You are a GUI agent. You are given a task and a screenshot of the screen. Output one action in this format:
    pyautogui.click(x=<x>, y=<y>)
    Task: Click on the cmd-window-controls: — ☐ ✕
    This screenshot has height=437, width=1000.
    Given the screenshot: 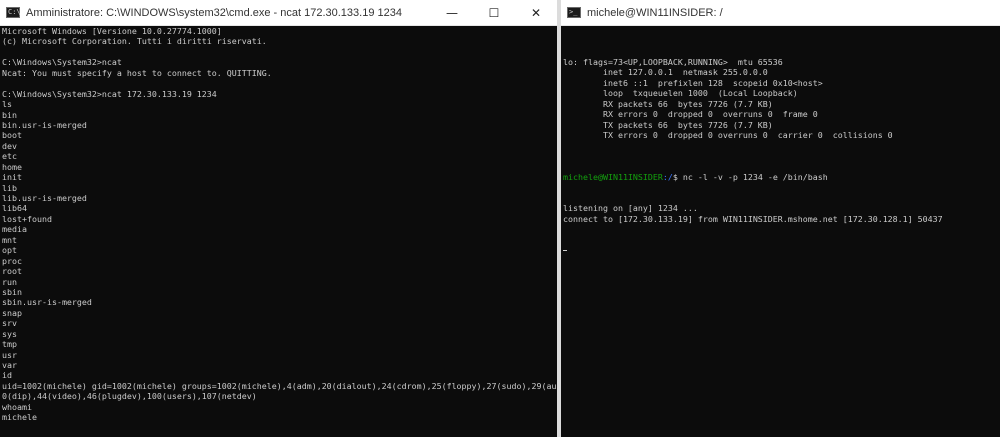 What is the action you would take?
    pyautogui.click(x=494, y=12)
    